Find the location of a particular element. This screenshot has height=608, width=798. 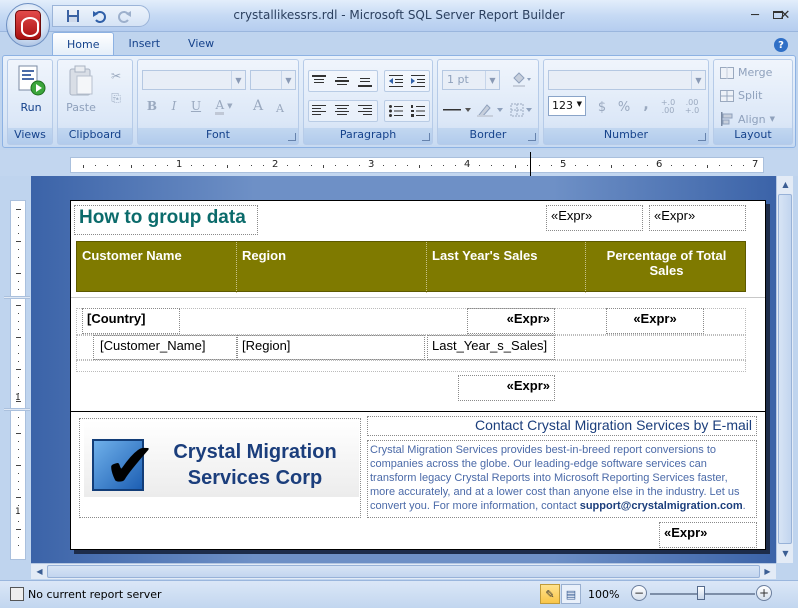

bold-button: B is located at coordinates (152, 106).